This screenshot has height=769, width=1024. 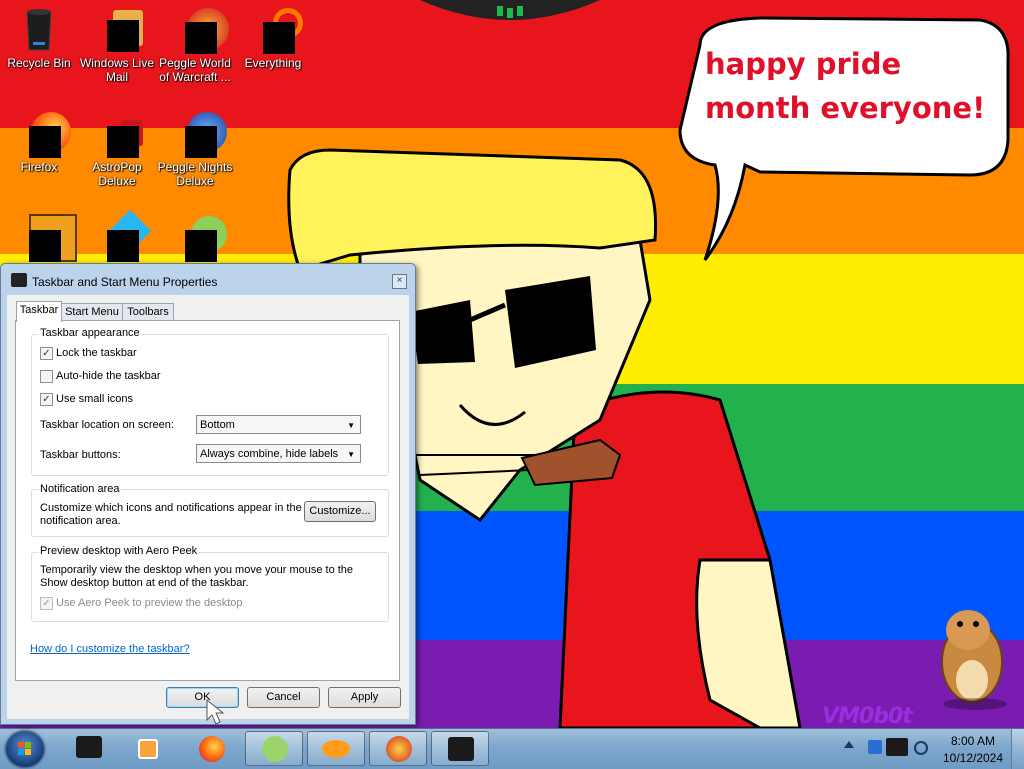 I want to click on start-button, so click(x=25, y=749).